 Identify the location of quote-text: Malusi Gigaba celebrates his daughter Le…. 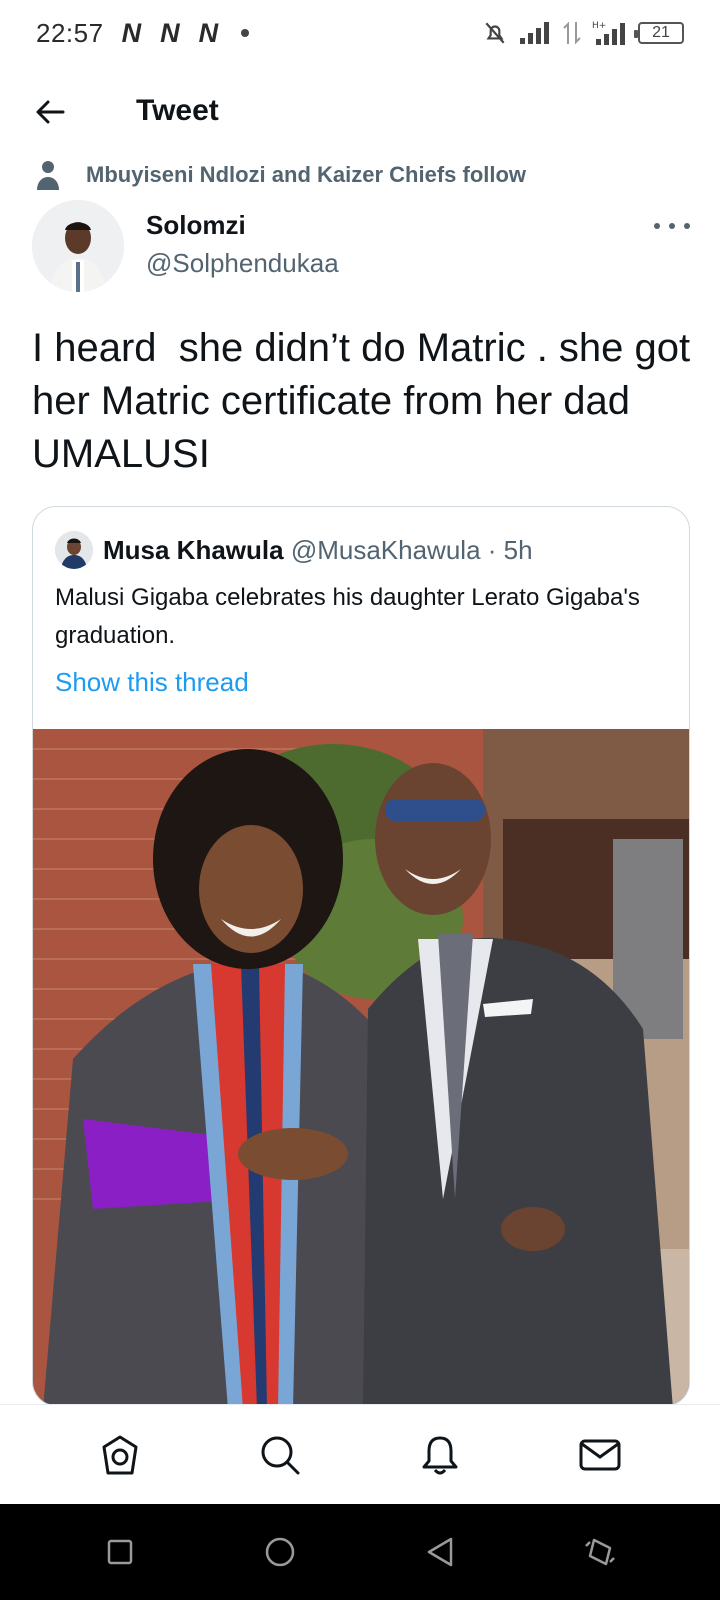
(347, 616).